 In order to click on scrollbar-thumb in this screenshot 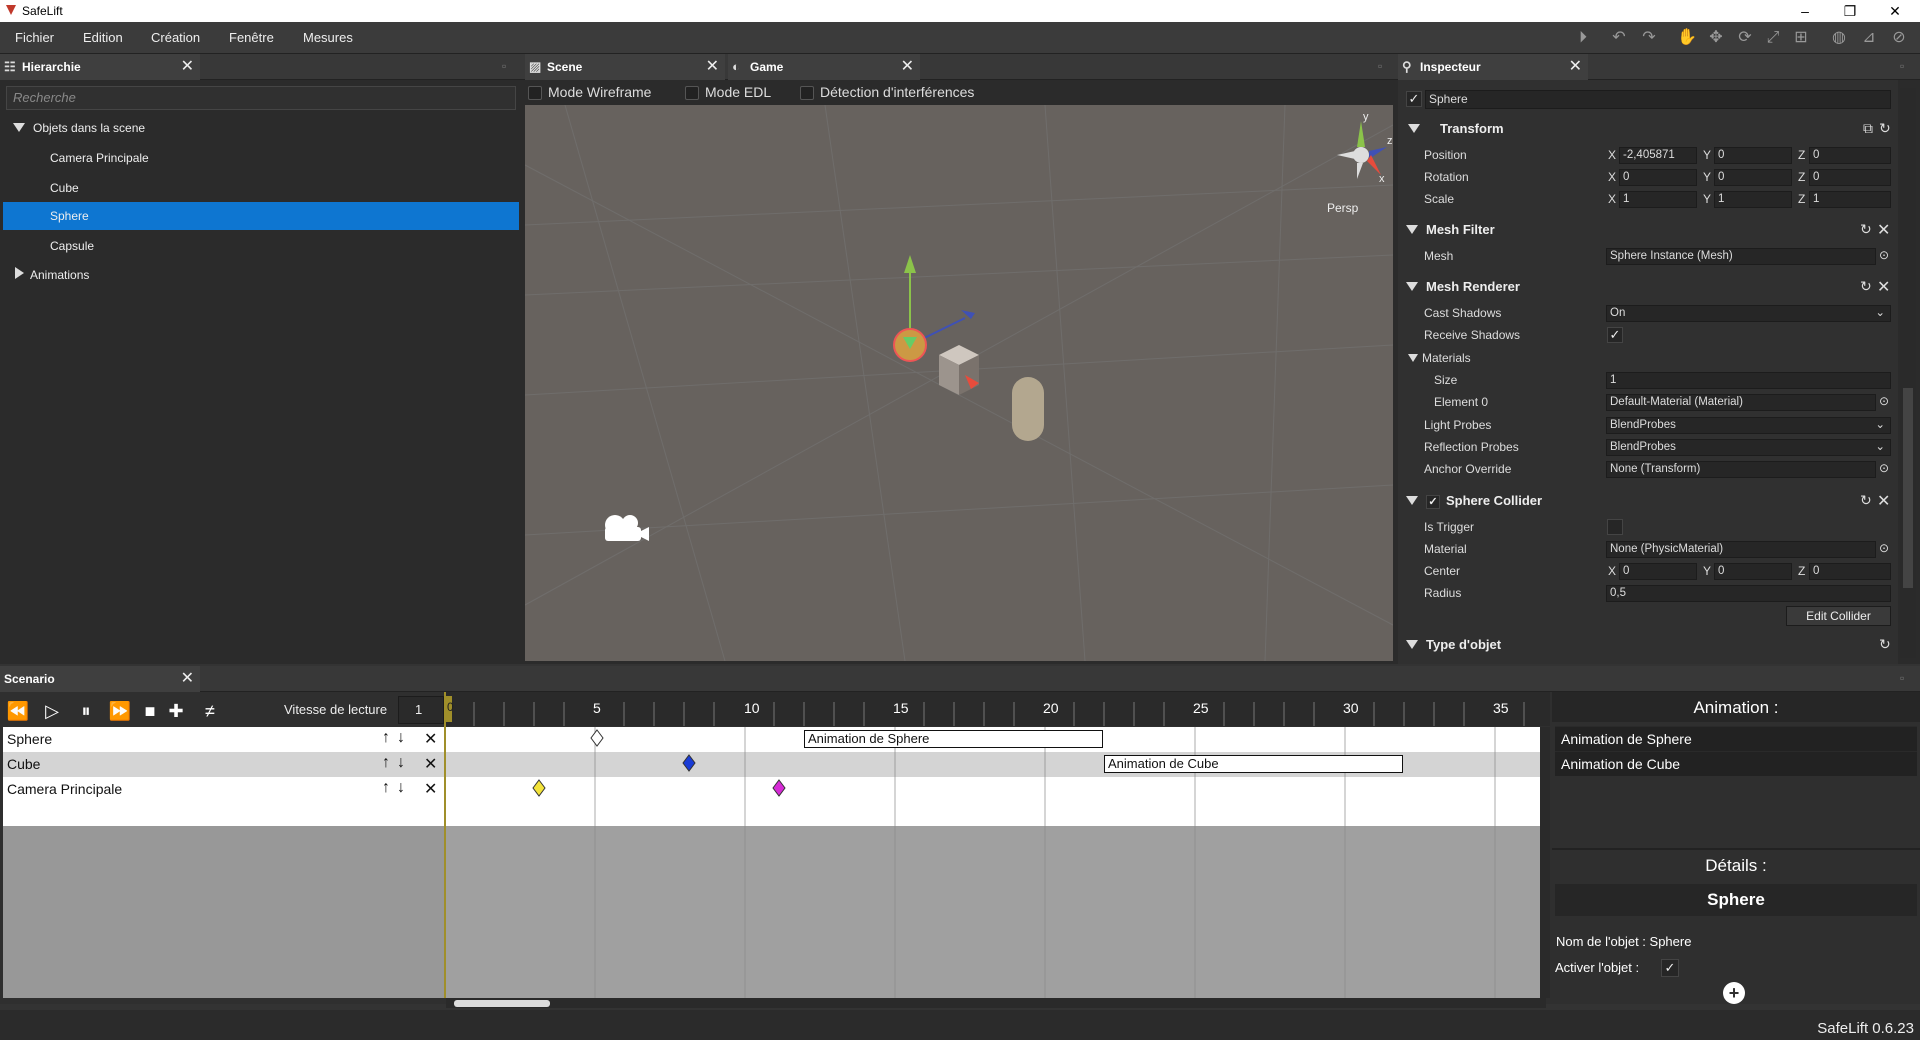, I will do `click(502, 1003)`.